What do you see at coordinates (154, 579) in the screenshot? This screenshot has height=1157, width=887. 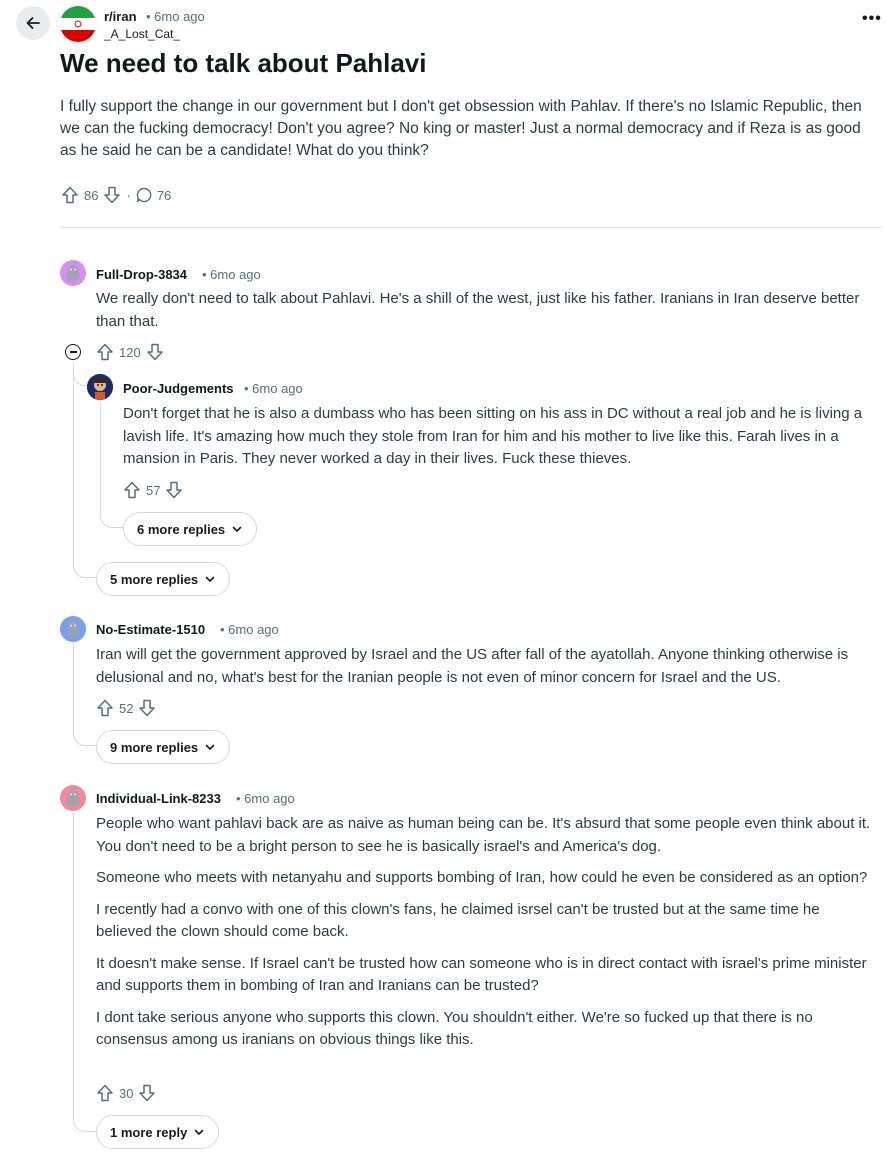 I see `more-replies-label: 5 more replies` at bounding box center [154, 579].